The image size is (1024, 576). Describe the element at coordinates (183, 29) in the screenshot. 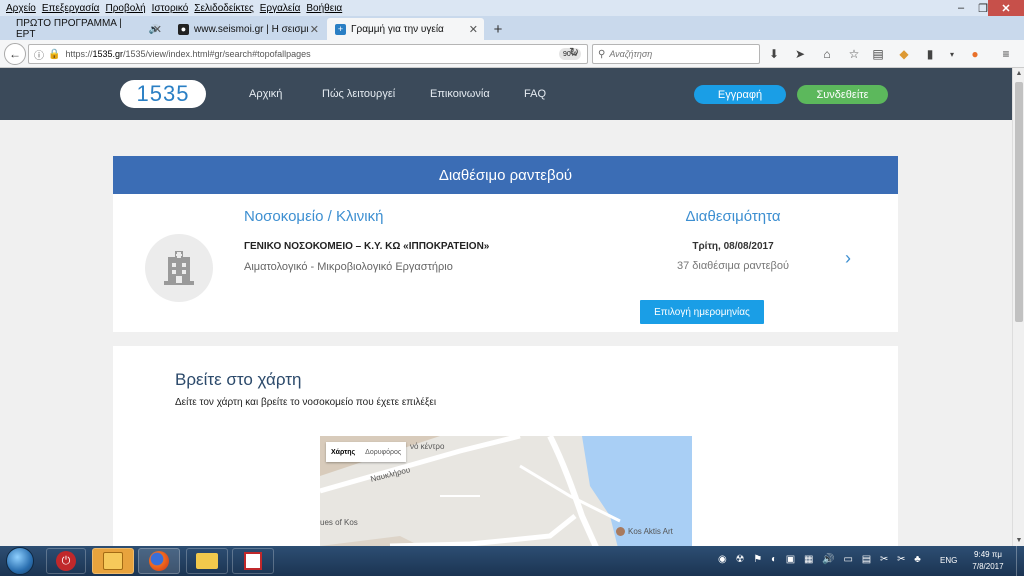

I see `favicon-icon: ●` at that location.